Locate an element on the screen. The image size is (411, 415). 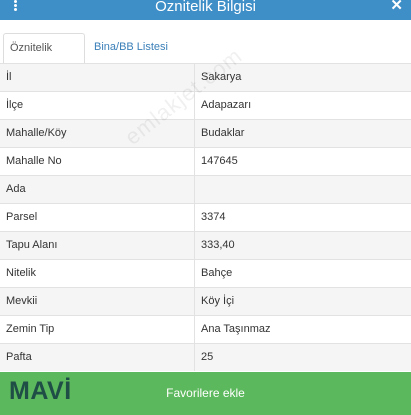
row-value: Adapazarı is located at coordinates (226, 105).